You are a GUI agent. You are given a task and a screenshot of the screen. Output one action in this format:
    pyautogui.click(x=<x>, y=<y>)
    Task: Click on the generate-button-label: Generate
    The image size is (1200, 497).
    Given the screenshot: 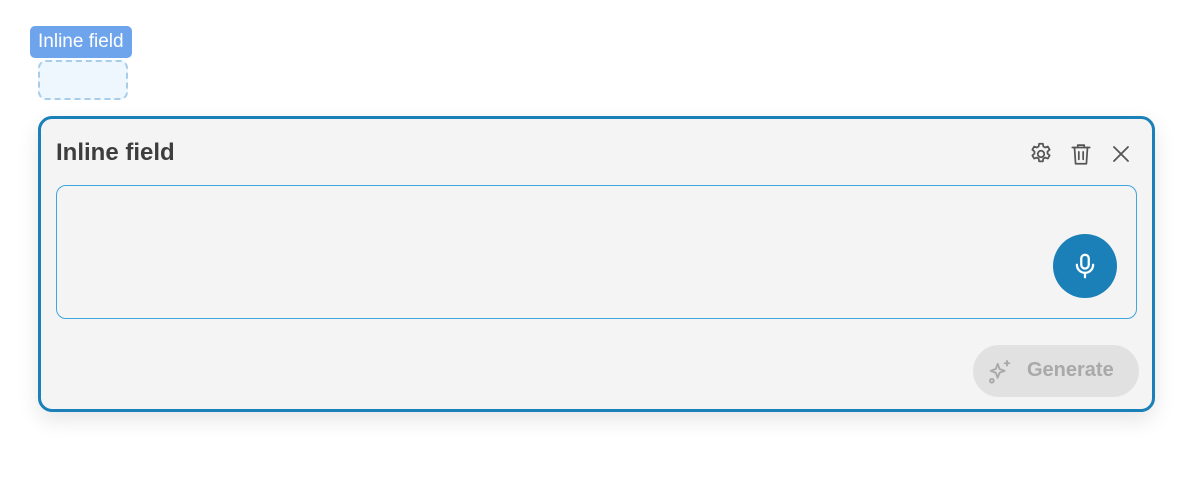 What is the action you would take?
    pyautogui.click(x=1070, y=370)
    